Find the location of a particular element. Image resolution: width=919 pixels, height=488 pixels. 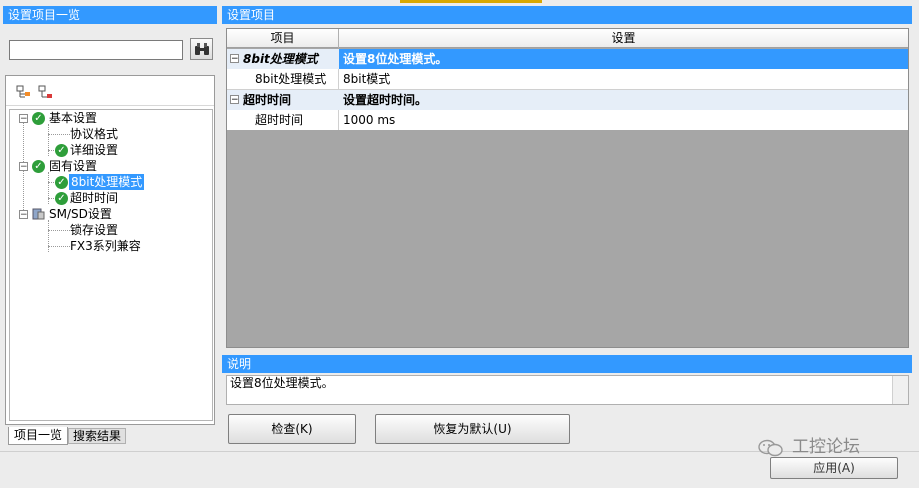

tree-item-label: 协议格式 is located at coordinates (94, 134).